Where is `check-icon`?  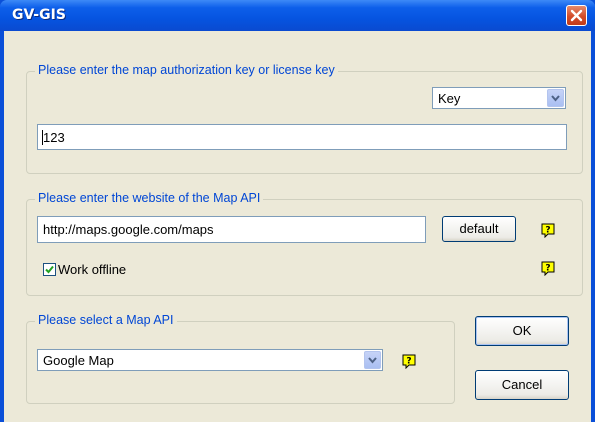
check-icon is located at coordinates (49, 269).